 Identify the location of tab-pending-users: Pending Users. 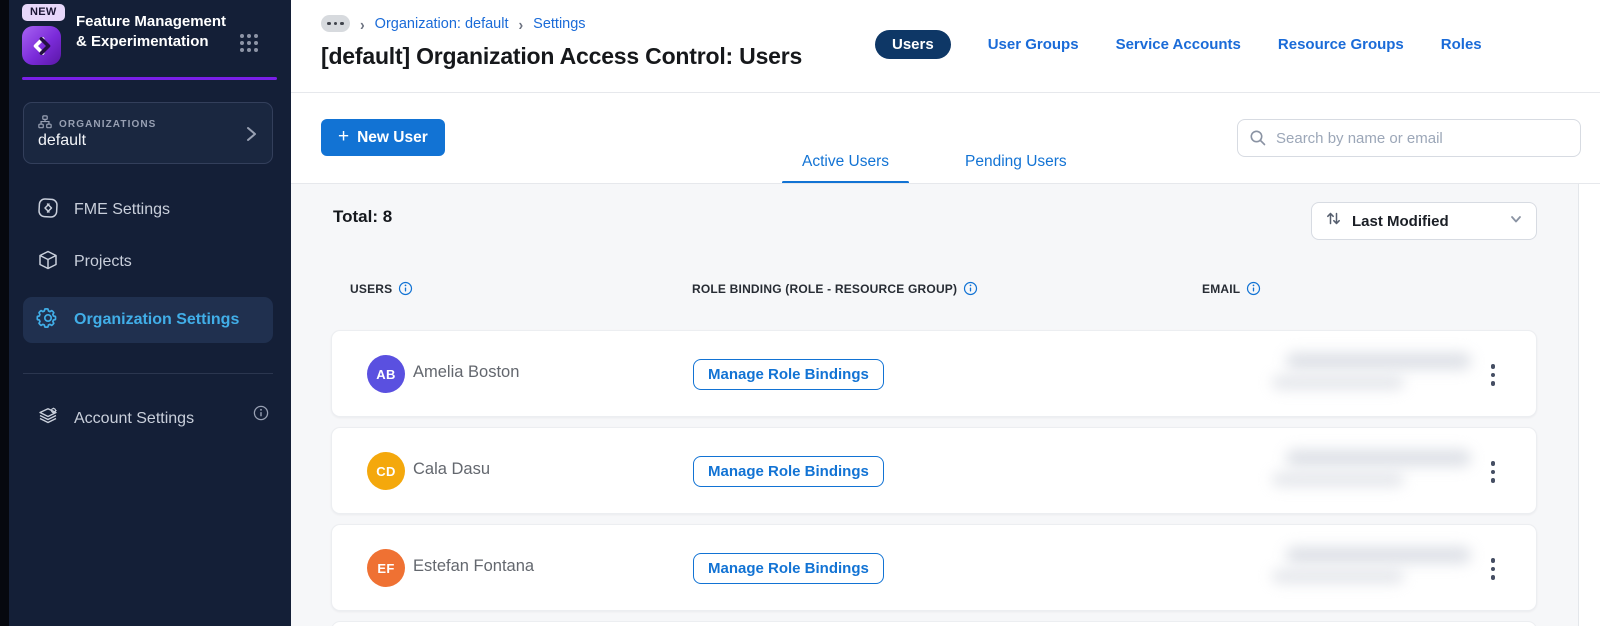
(1016, 162).